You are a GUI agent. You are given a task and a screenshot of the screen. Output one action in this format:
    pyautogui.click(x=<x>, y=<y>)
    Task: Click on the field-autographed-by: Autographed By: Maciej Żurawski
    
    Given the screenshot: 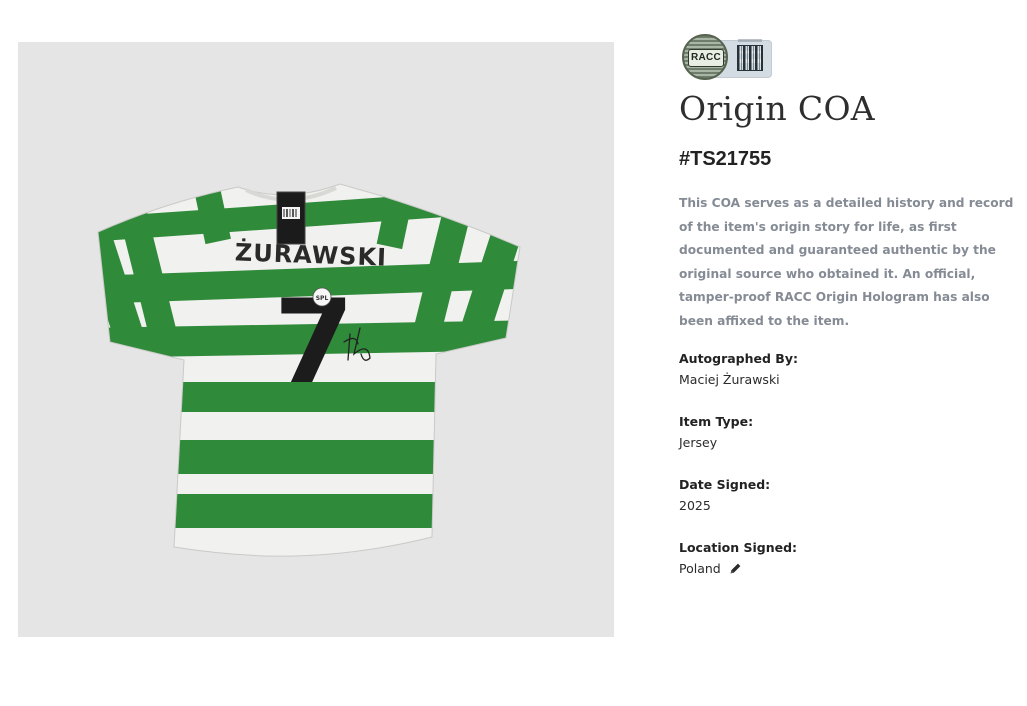 What is the action you would take?
    pyautogui.click(x=849, y=369)
    